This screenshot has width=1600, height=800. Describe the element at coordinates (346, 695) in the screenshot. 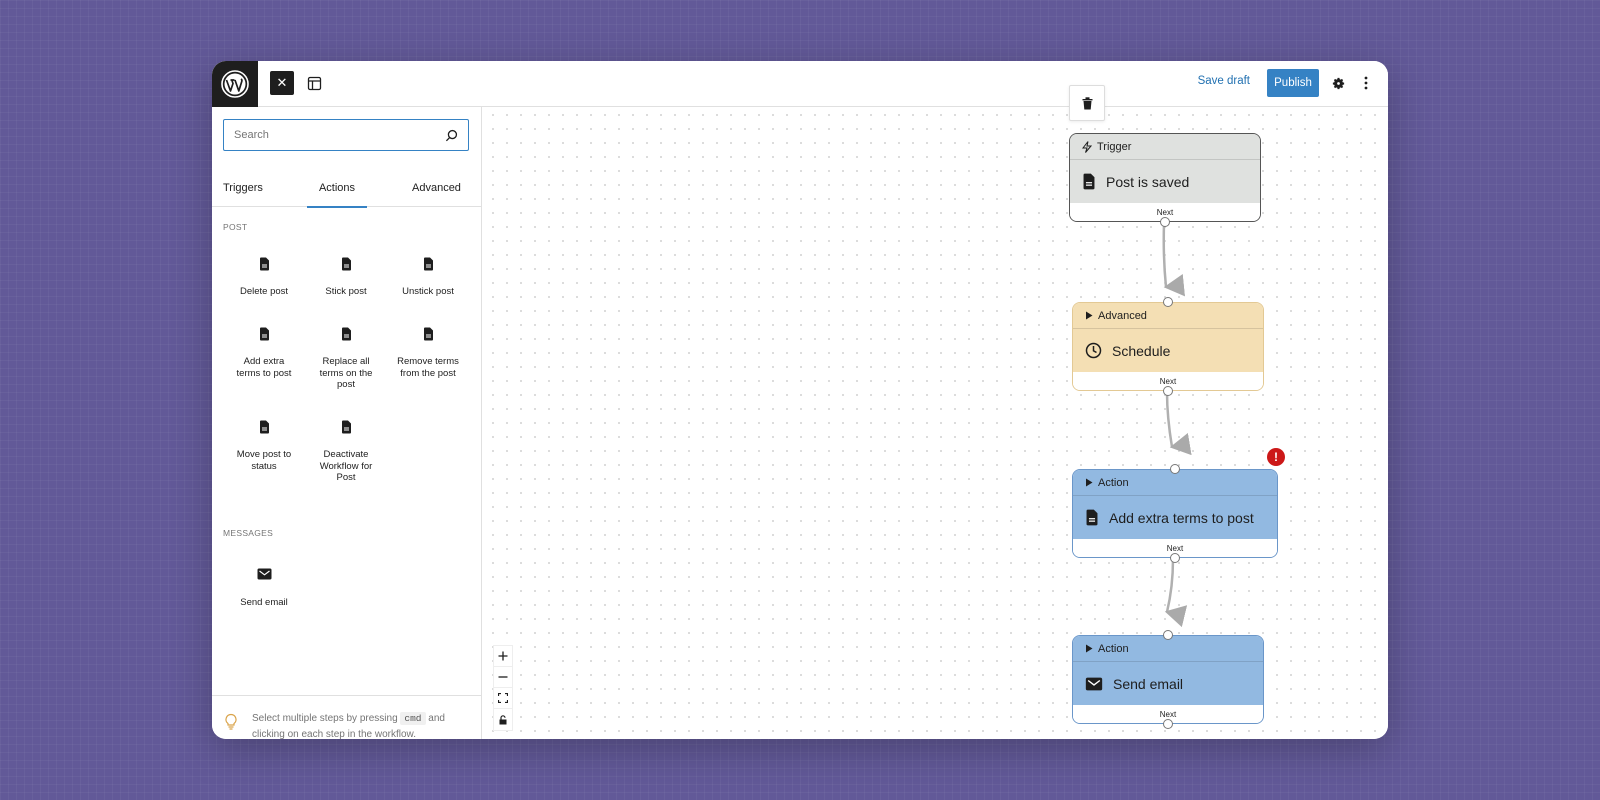

I see `tip-divider` at that location.